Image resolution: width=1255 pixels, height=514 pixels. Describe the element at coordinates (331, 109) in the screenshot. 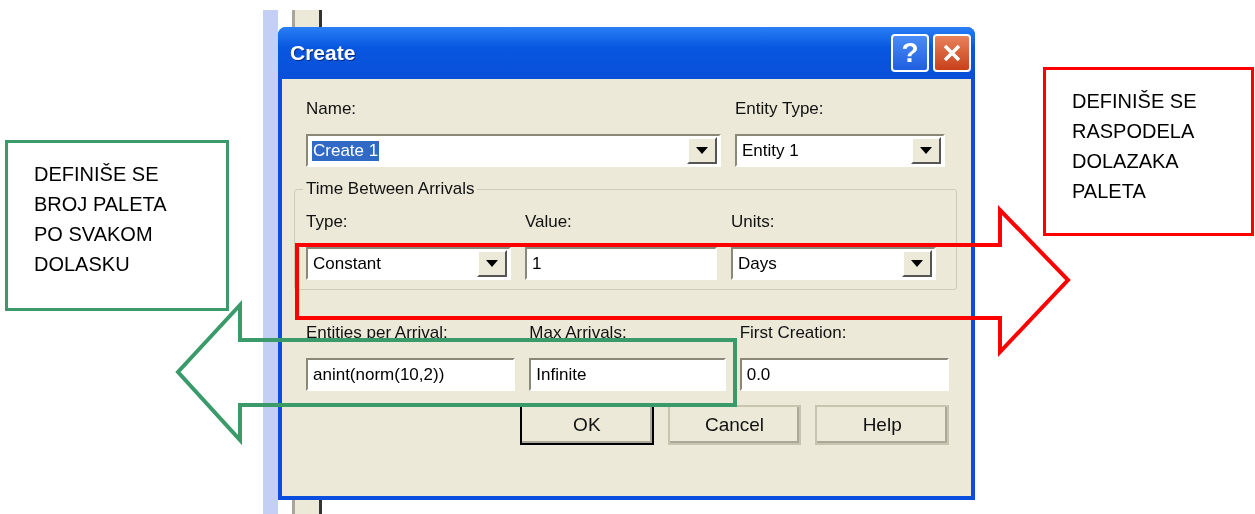

I see `field-label: Name:` at that location.